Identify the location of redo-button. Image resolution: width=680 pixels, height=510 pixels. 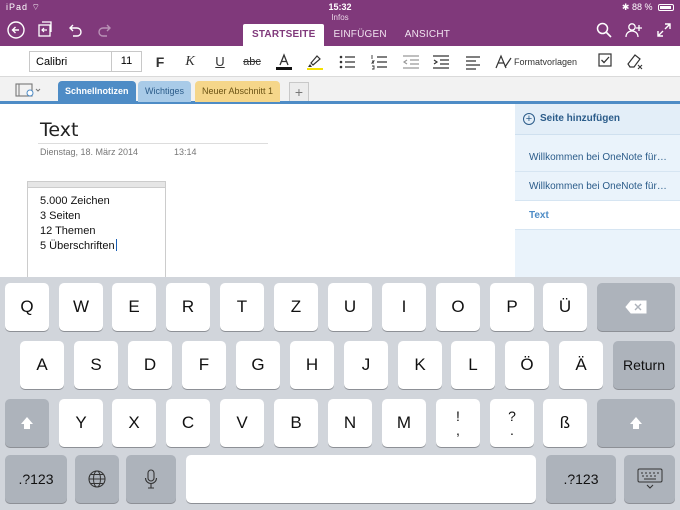
(105, 30).